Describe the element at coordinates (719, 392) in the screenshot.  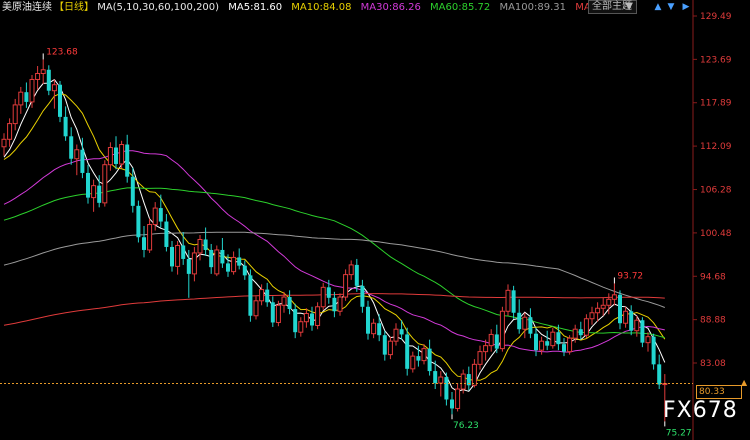
I see `current-price-label: 80.33` at that location.